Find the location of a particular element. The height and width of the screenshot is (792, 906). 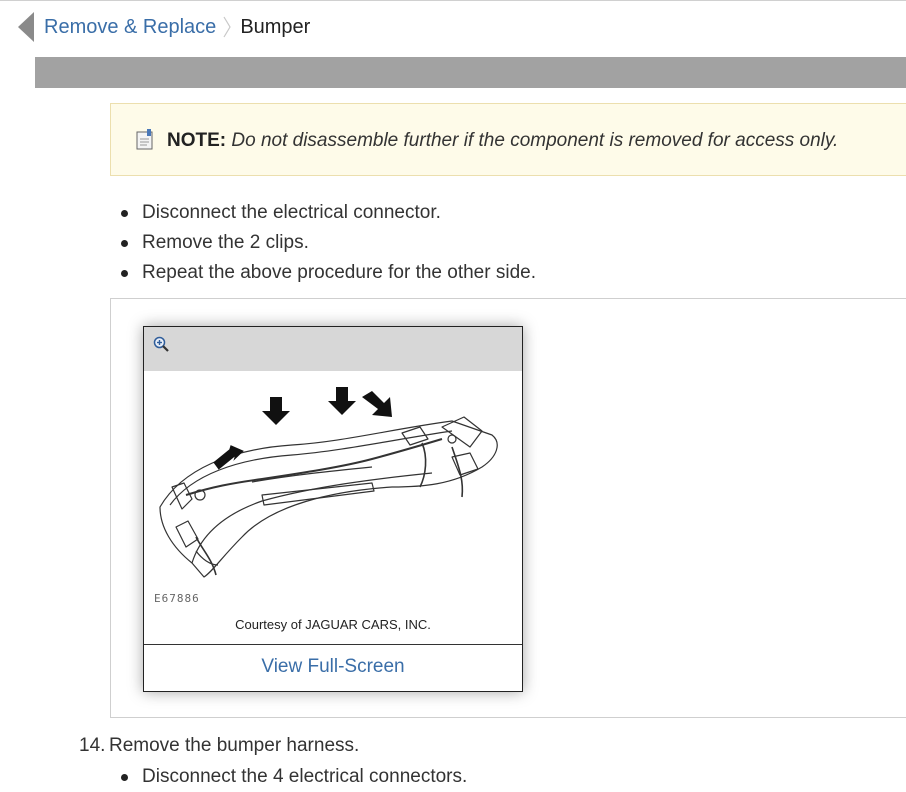

list-item: Remove the 2 clips. is located at coordinates (328, 243).